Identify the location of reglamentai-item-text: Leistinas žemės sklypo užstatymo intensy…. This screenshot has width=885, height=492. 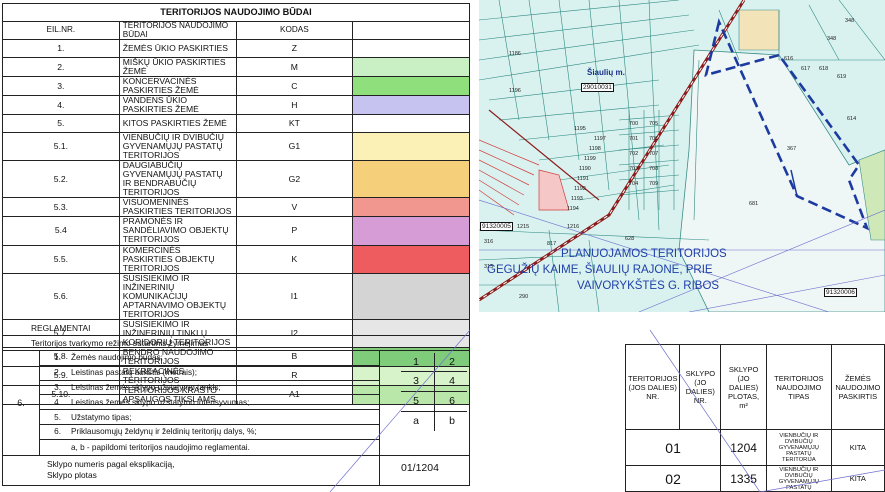
(160, 402).